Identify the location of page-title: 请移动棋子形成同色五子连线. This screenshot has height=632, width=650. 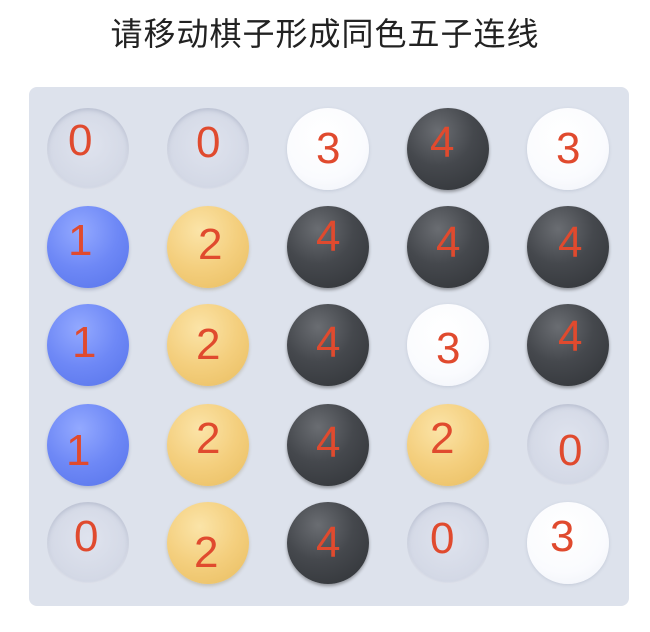
(325, 34).